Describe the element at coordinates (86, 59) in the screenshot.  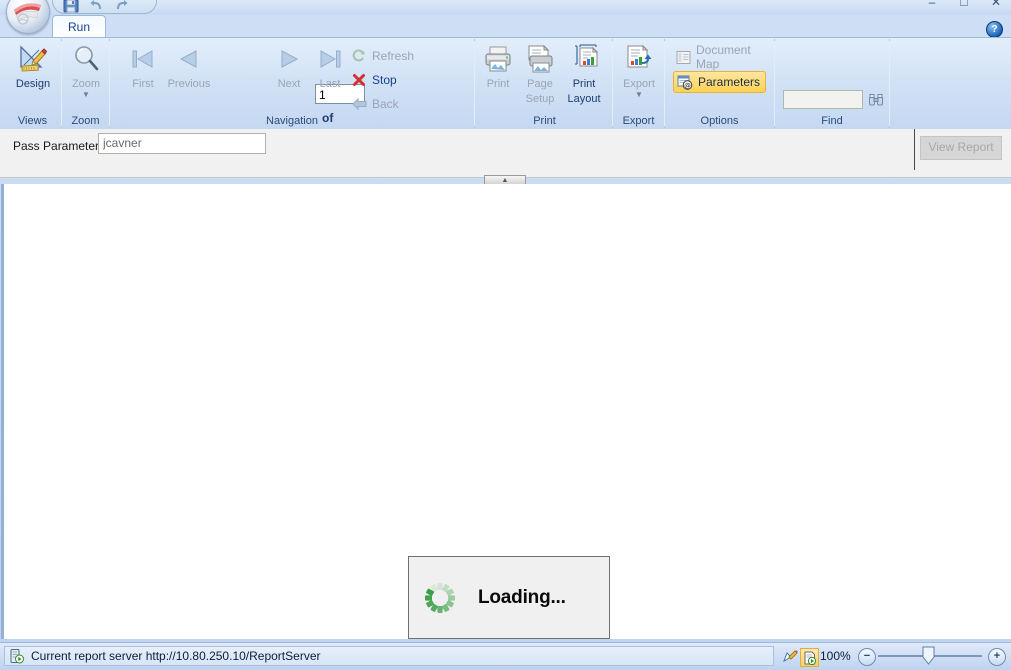
I see `magnifier-icon` at that location.